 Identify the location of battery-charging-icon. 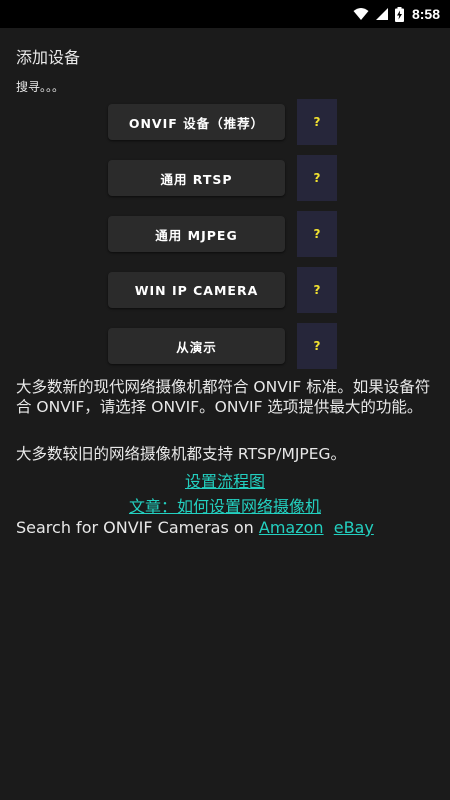
(399, 14).